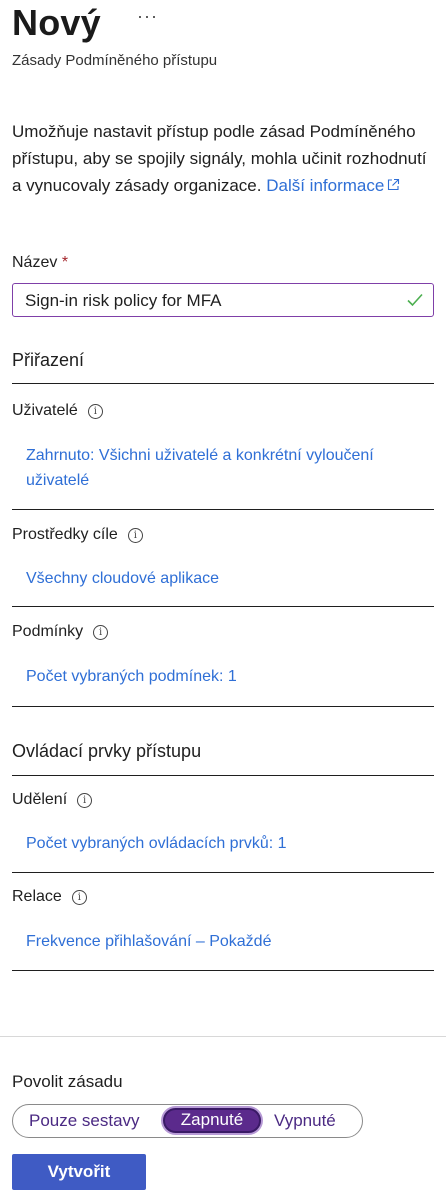  What do you see at coordinates (223, 300) in the screenshot?
I see `policy-name-input: Sign-in risk policy for MFA` at bounding box center [223, 300].